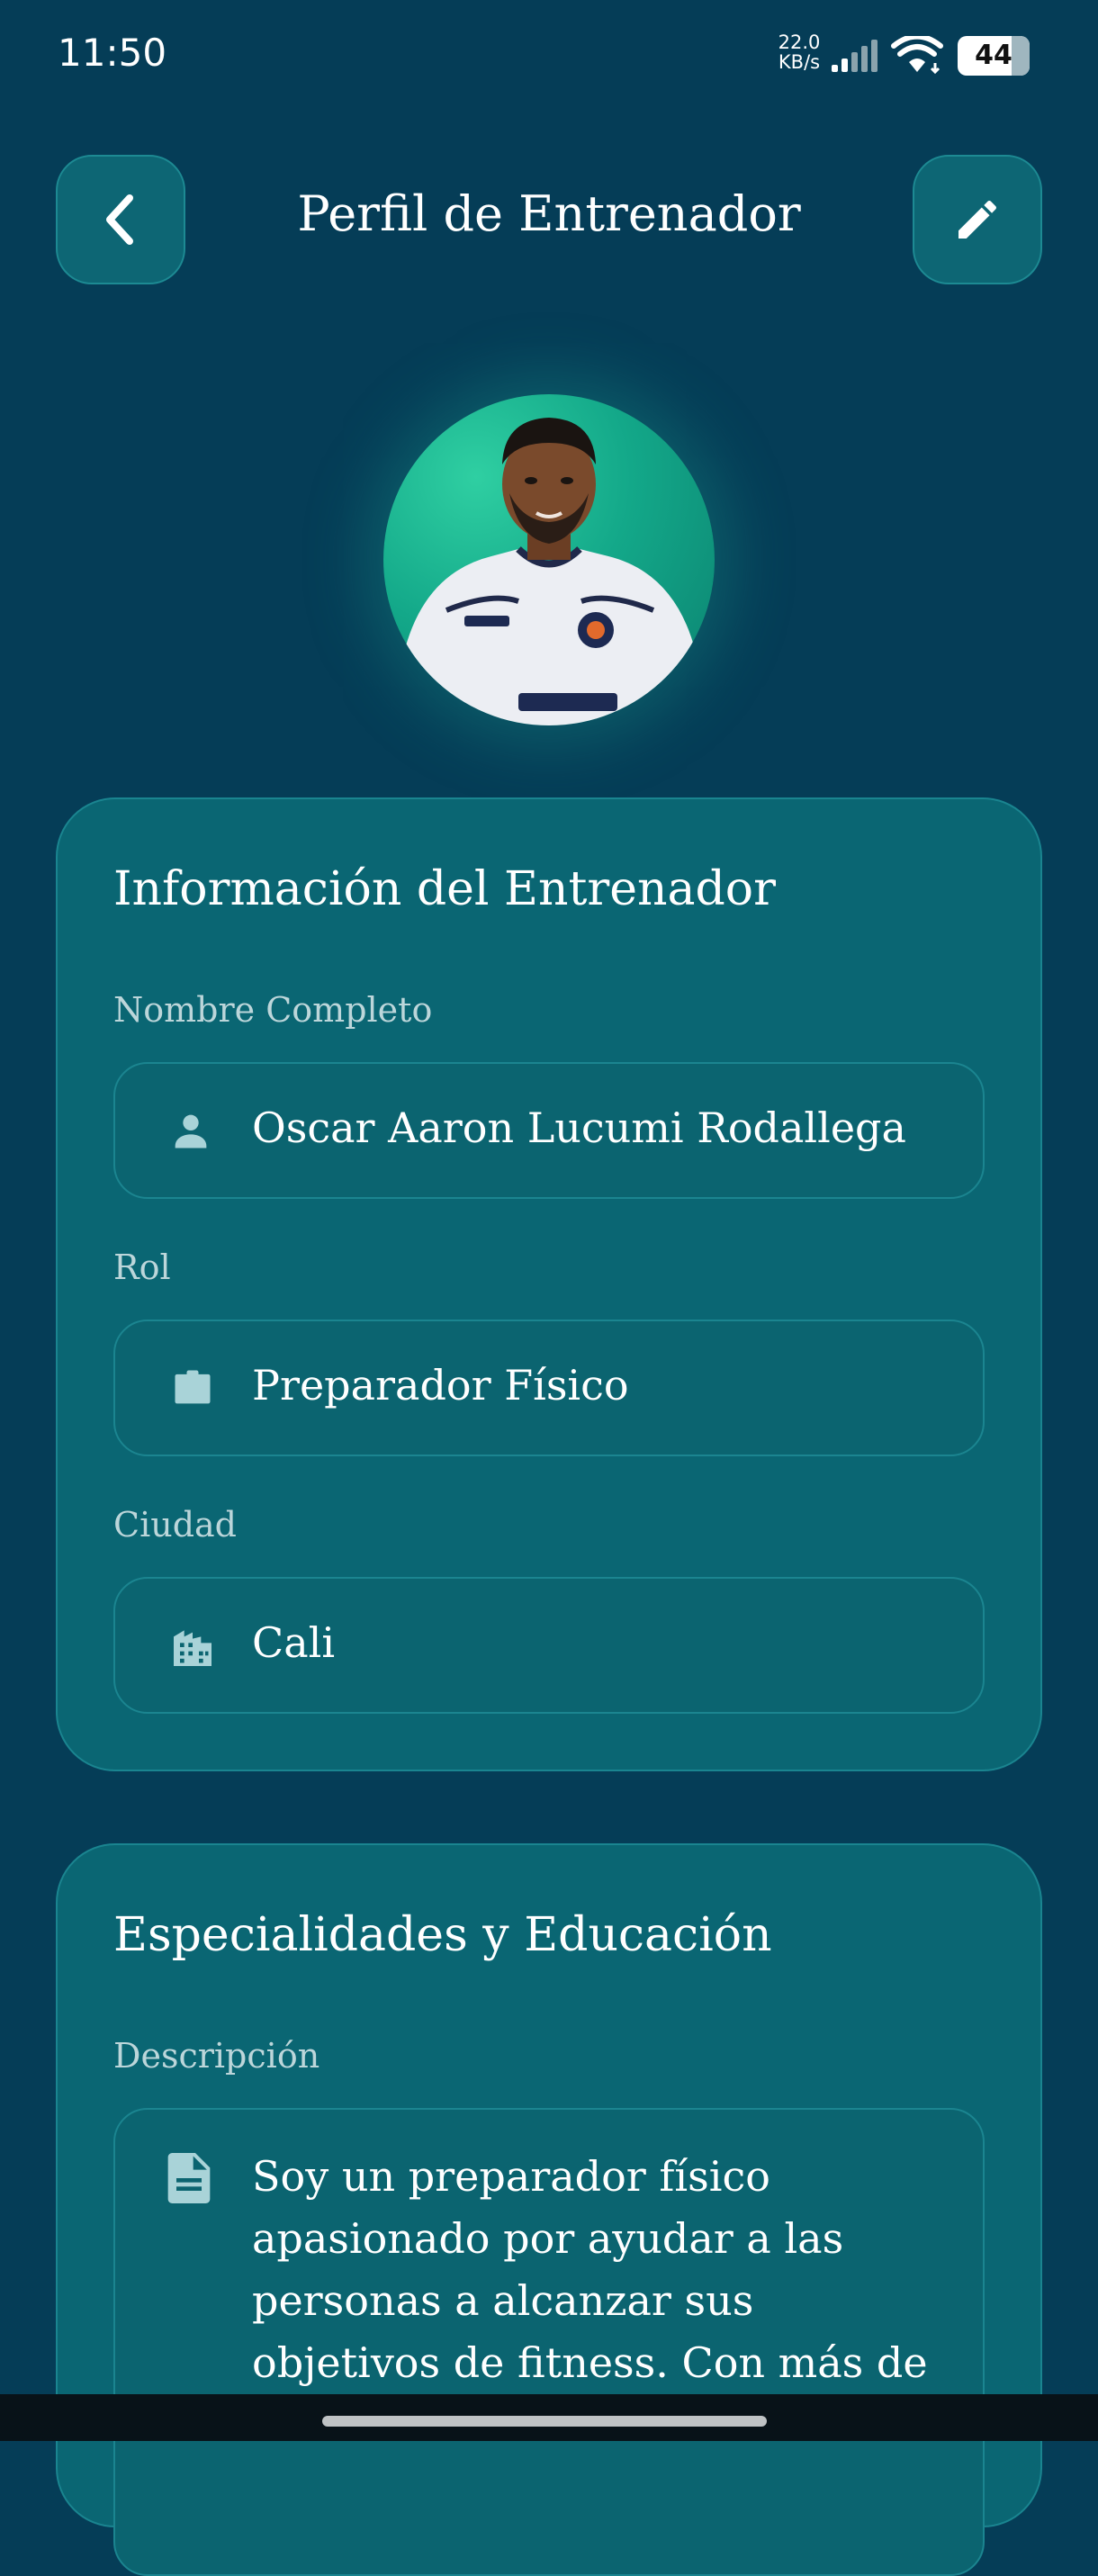  Describe the element at coordinates (273, 1010) in the screenshot. I see `field-label-name: Nombre Completo` at that location.